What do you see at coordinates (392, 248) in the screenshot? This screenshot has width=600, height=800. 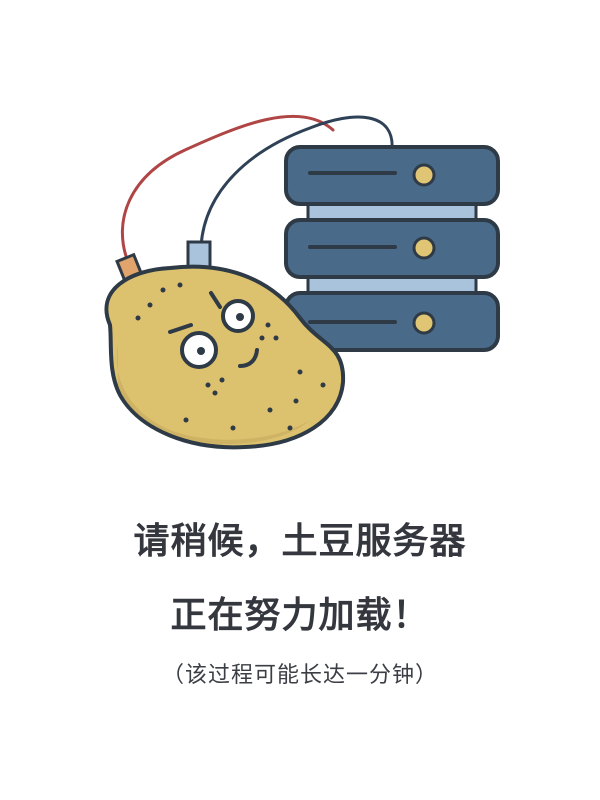 I see `server-stack-icon` at bounding box center [392, 248].